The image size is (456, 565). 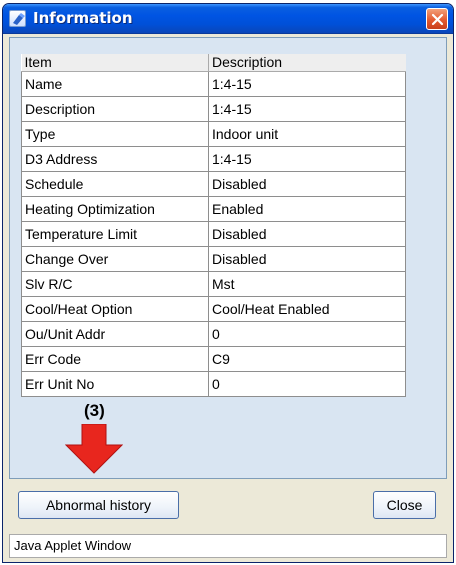 I want to click on table-row: Change Over Disabled, so click(x=213, y=258).